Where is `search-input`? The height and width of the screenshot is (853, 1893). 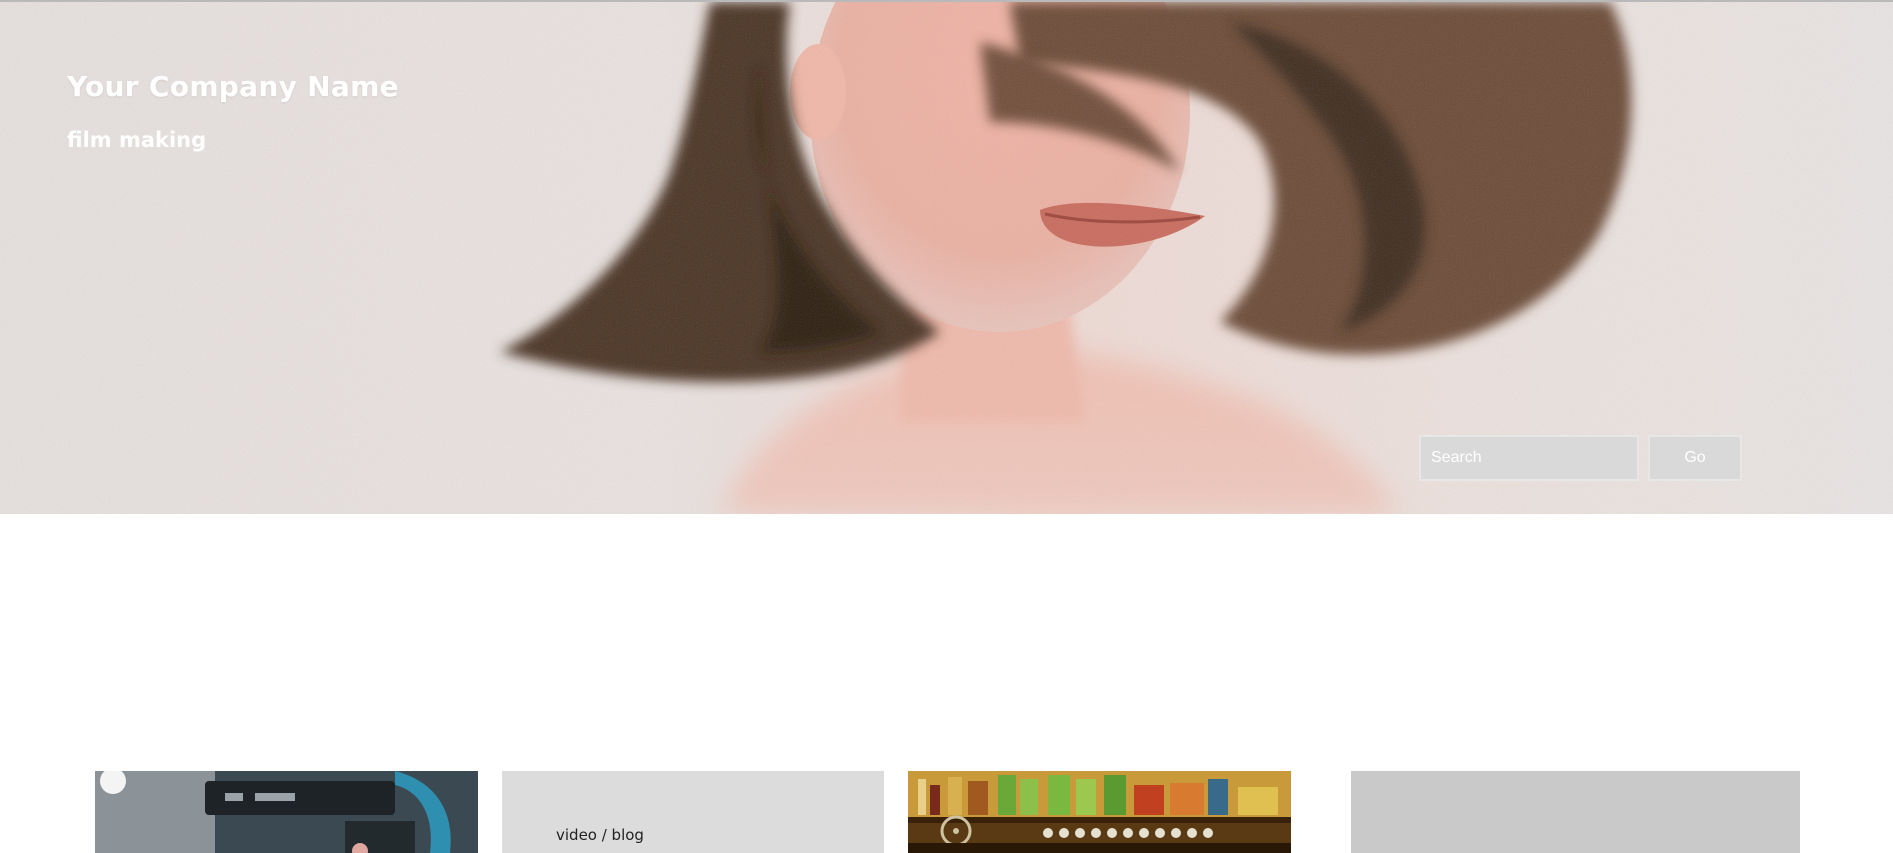
search-input is located at coordinates (1529, 458).